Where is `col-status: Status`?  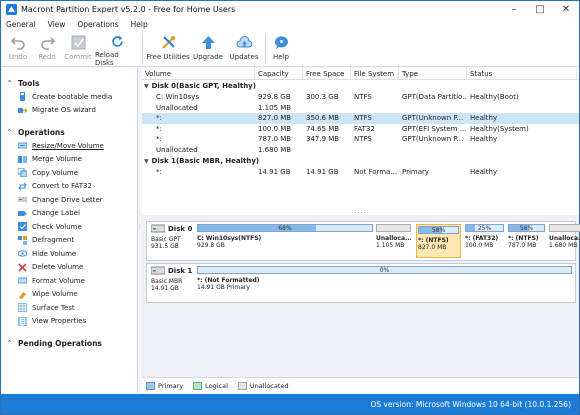 col-status: Status is located at coordinates (522, 73).